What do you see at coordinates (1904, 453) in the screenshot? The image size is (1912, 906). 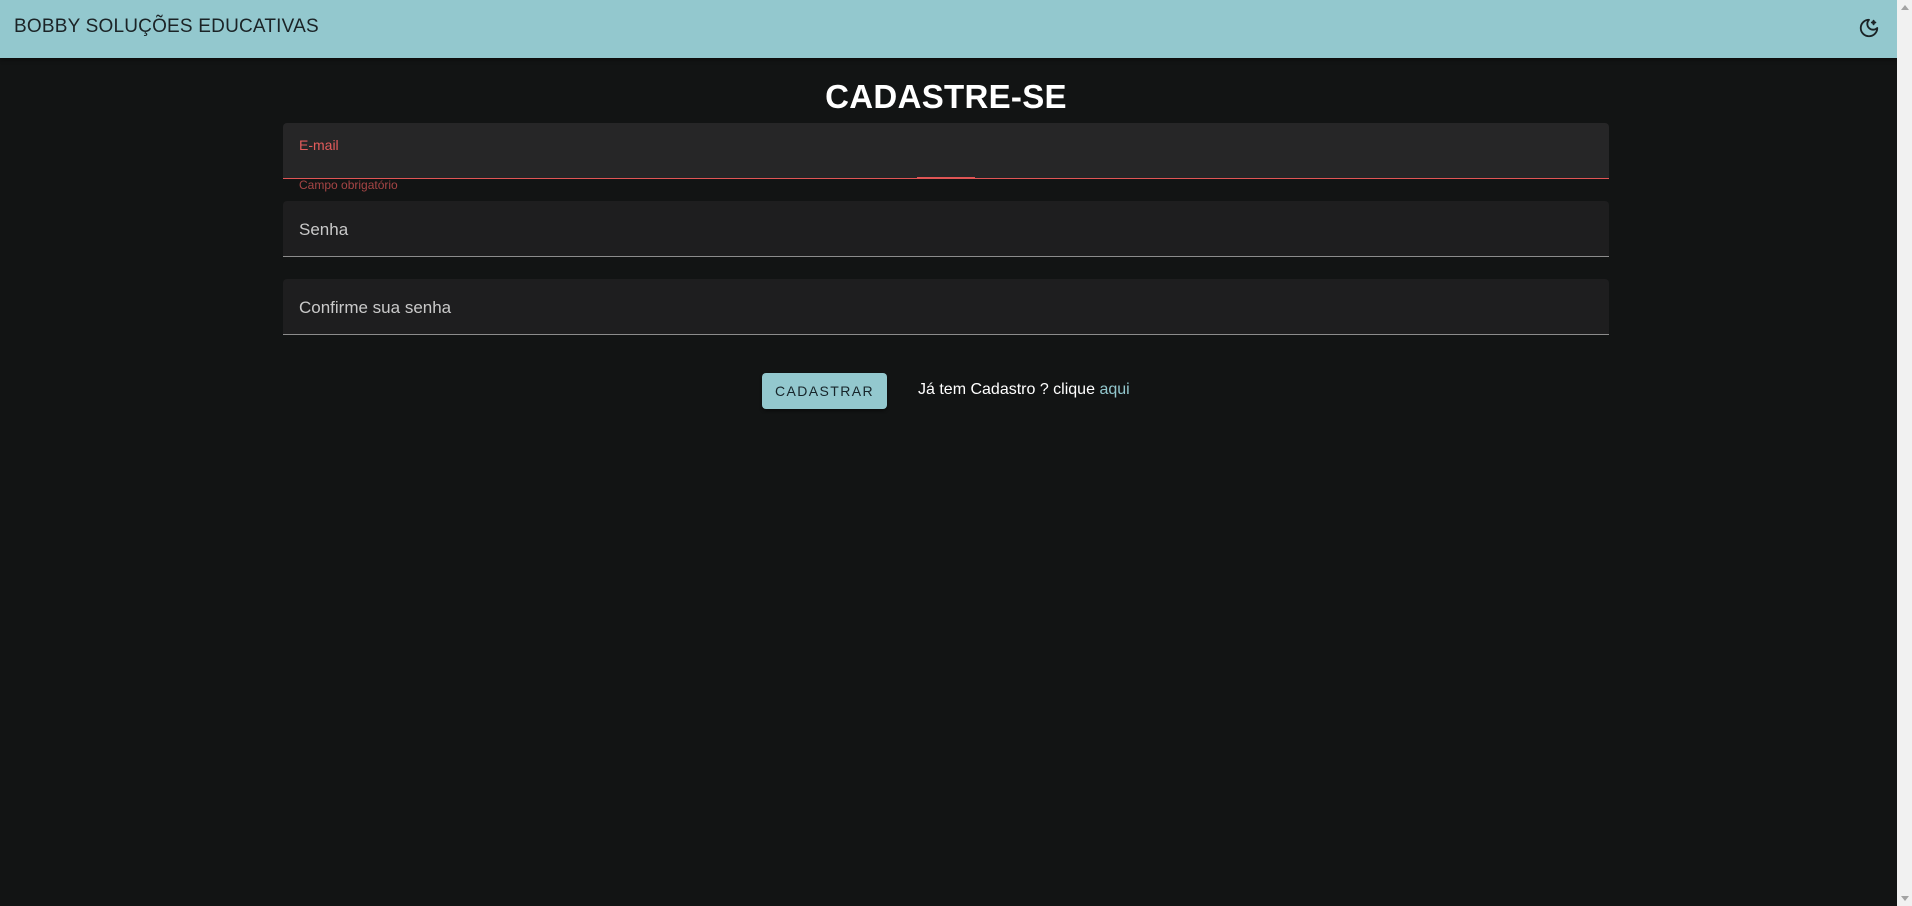 I see `vertical-scrollbar` at bounding box center [1904, 453].